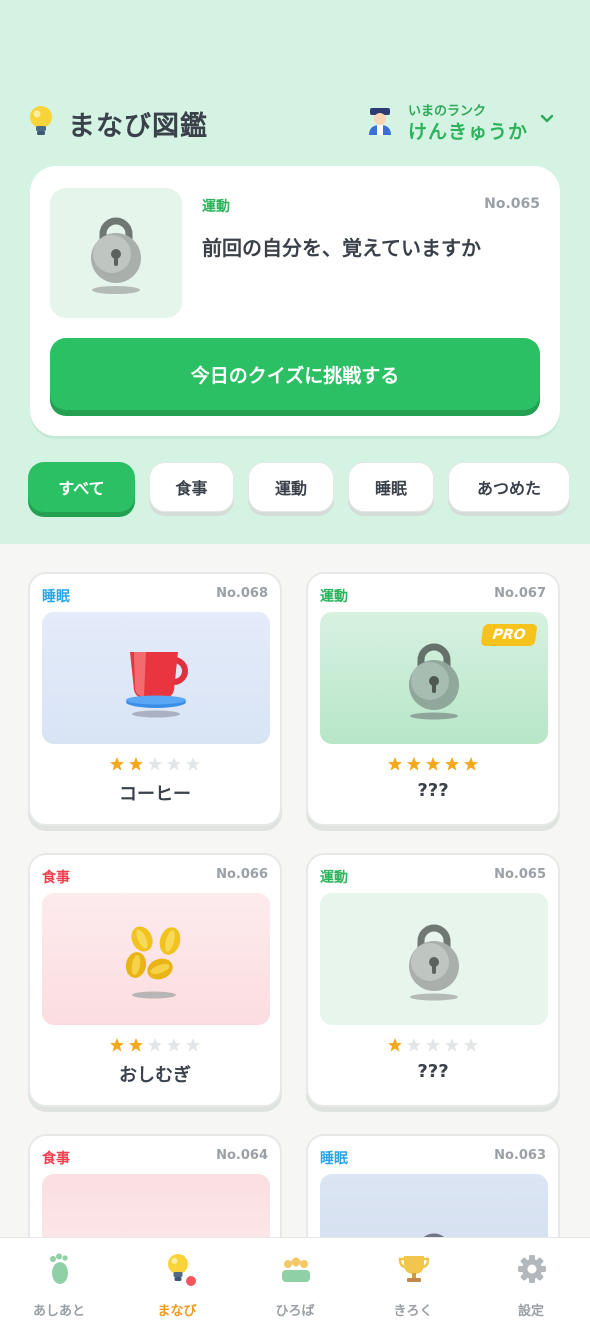 This screenshot has height=1339, width=590. What do you see at coordinates (155, 794) in the screenshot?
I see `card-name: コーヒー` at bounding box center [155, 794].